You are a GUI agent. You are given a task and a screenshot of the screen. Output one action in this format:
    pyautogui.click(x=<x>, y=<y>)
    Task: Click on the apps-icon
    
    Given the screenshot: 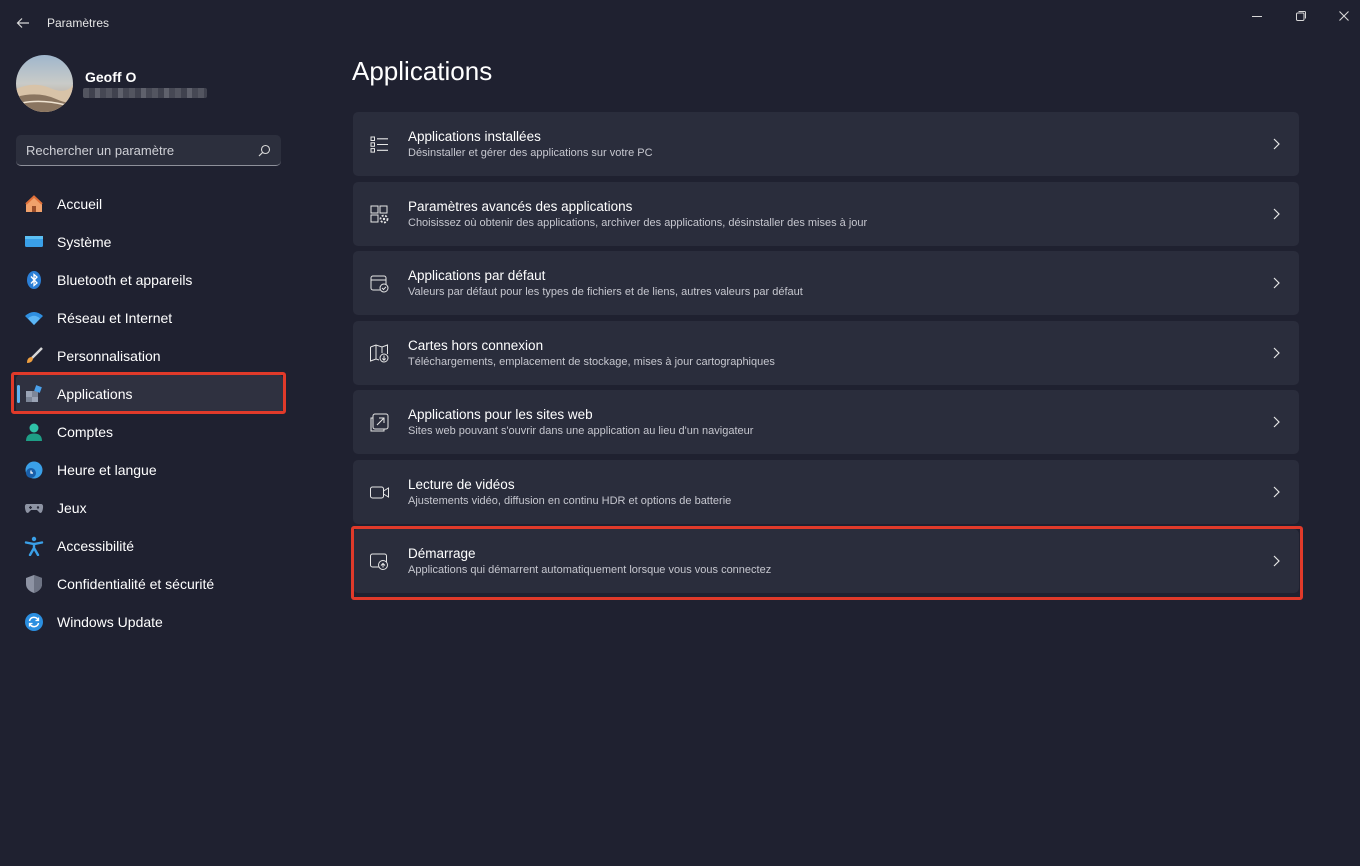 What is the action you would take?
    pyautogui.click(x=34, y=394)
    